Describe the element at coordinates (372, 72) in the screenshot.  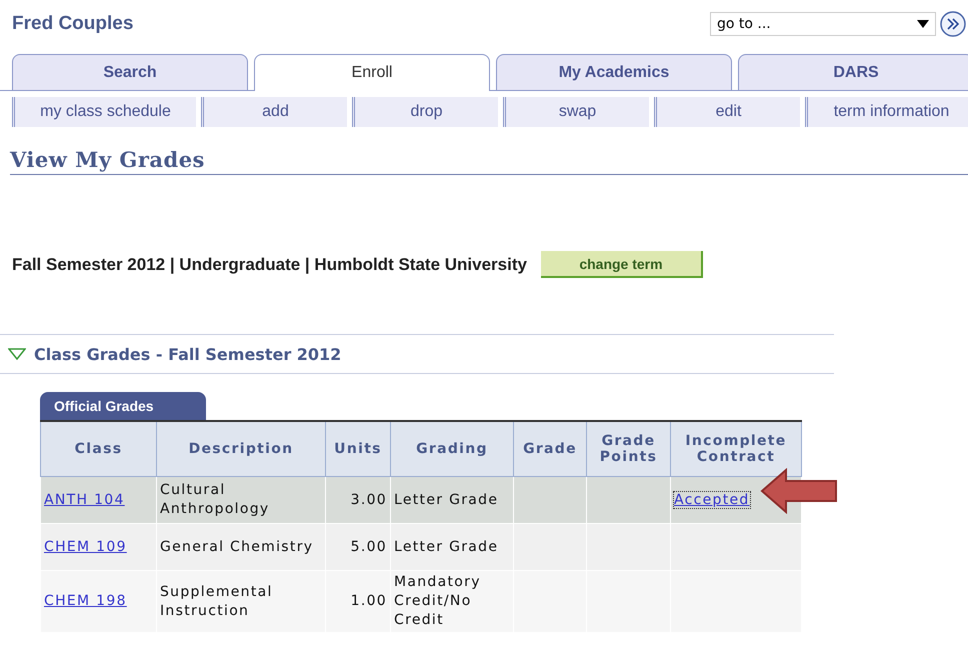
I see `nav-tab: Enroll` at that location.